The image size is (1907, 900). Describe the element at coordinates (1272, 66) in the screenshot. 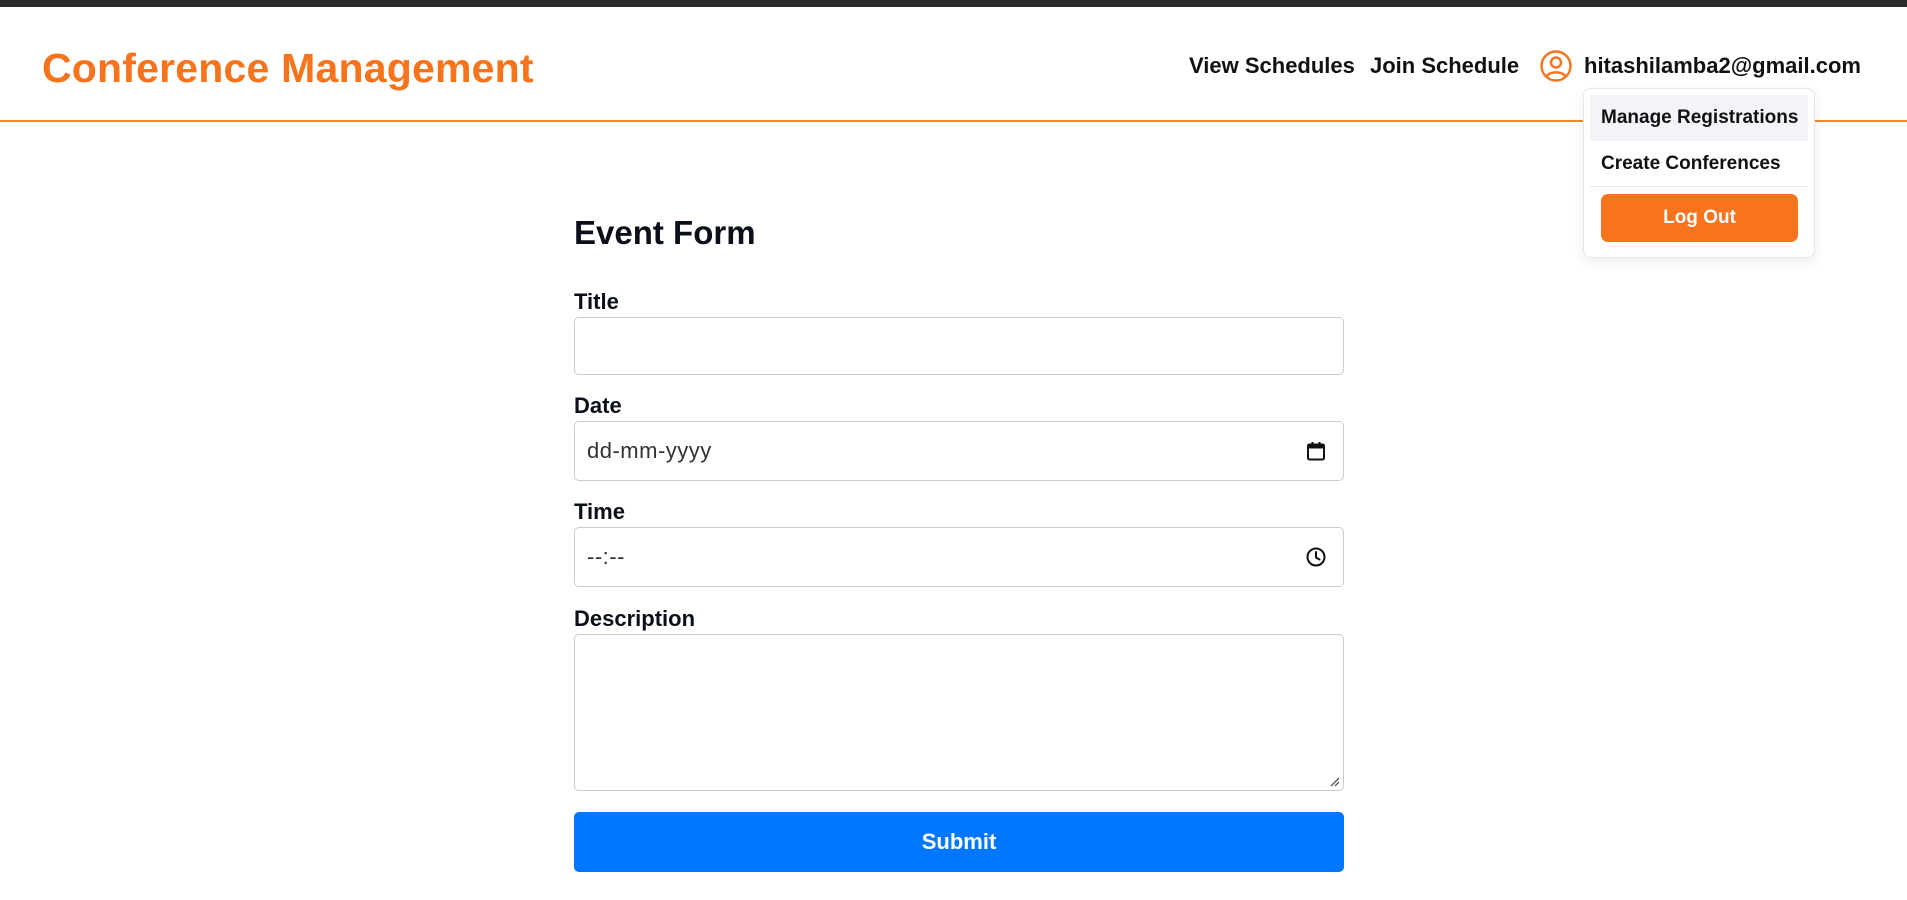

I see `nav-view-schedules: View Schedules` at that location.